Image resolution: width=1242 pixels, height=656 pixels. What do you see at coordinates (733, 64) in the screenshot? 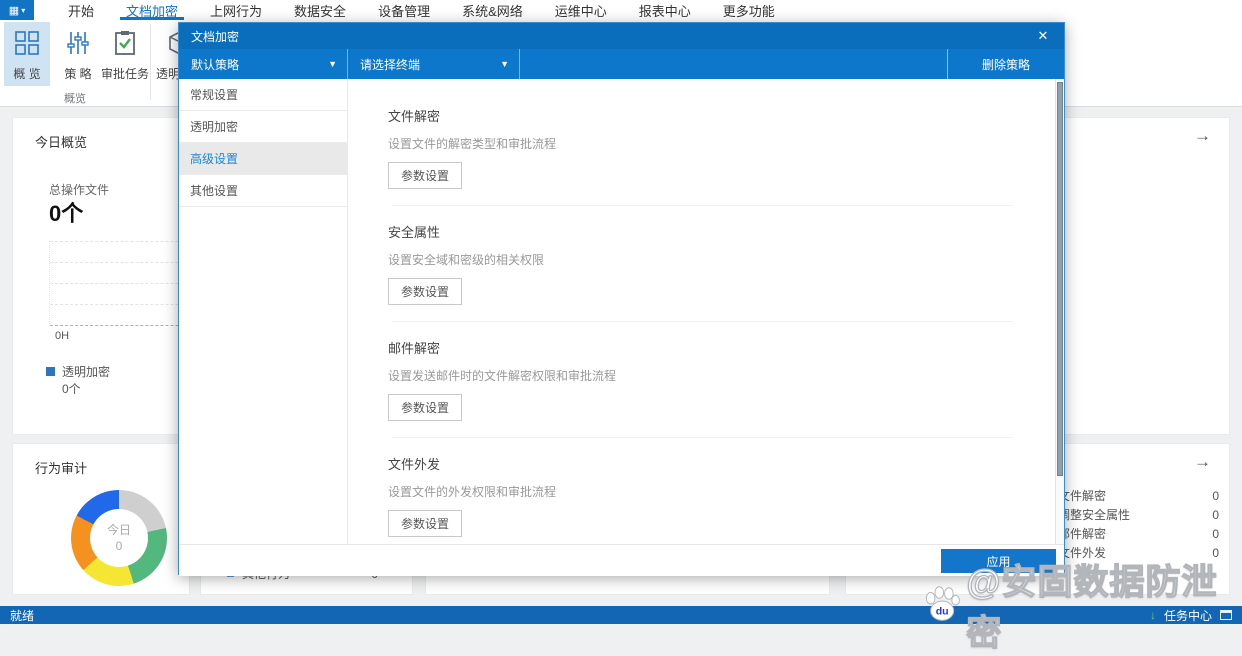
I see `filter-bar-spacer` at bounding box center [733, 64].